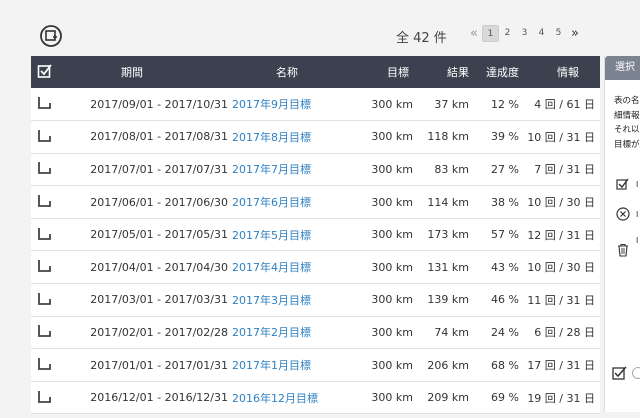  Describe the element at coordinates (507, 33) in the screenshot. I see `pagination-page-2: 2` at that location.